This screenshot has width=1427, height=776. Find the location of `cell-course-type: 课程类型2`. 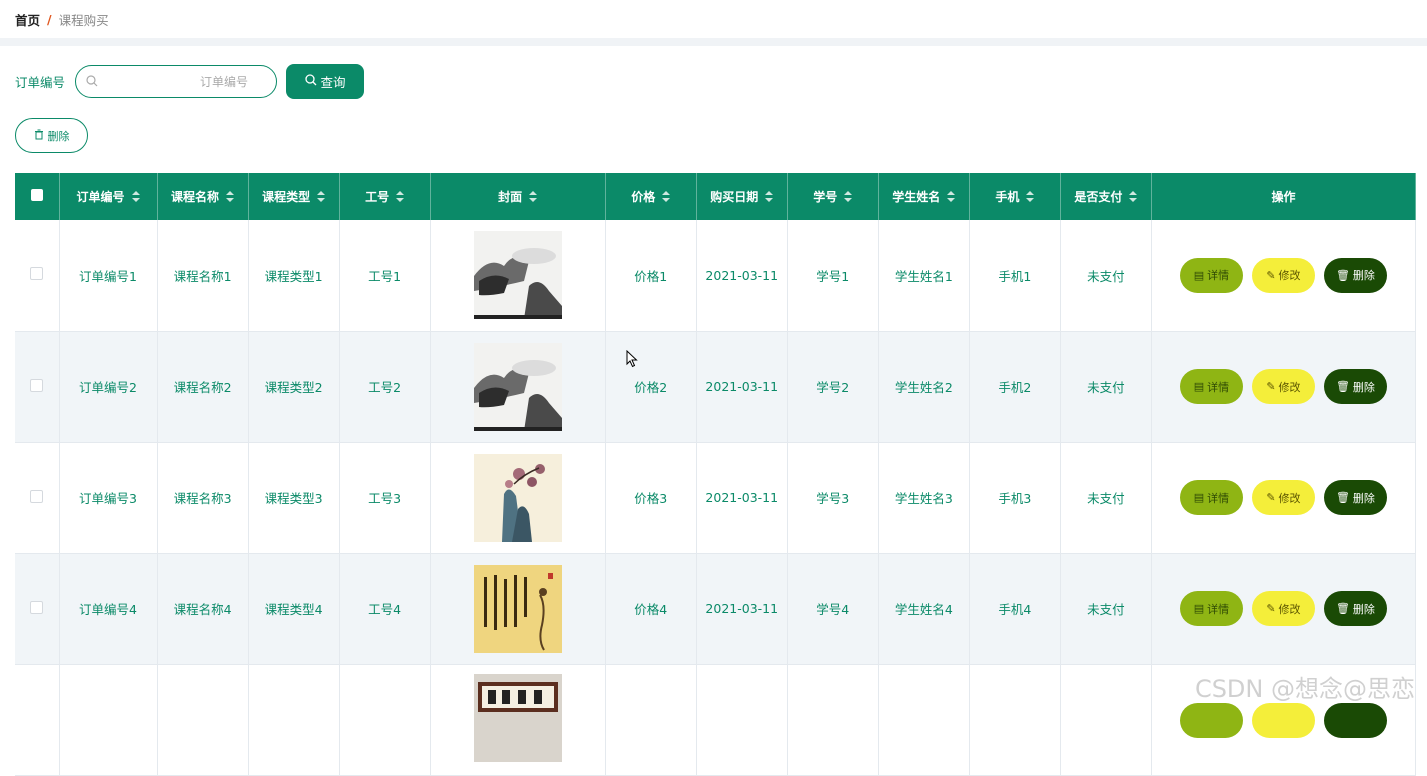

cell-course-type: 课程类型2 is located at coordinates (294, 387).